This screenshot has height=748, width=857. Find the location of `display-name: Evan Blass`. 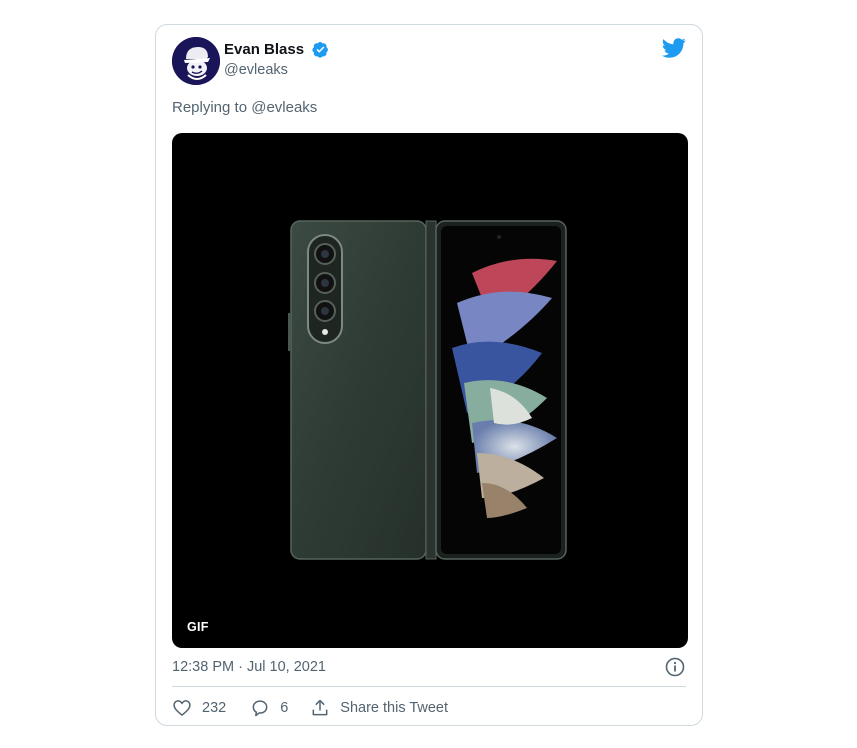

display-name: Evan Blass is located at coordinates (264, 49).